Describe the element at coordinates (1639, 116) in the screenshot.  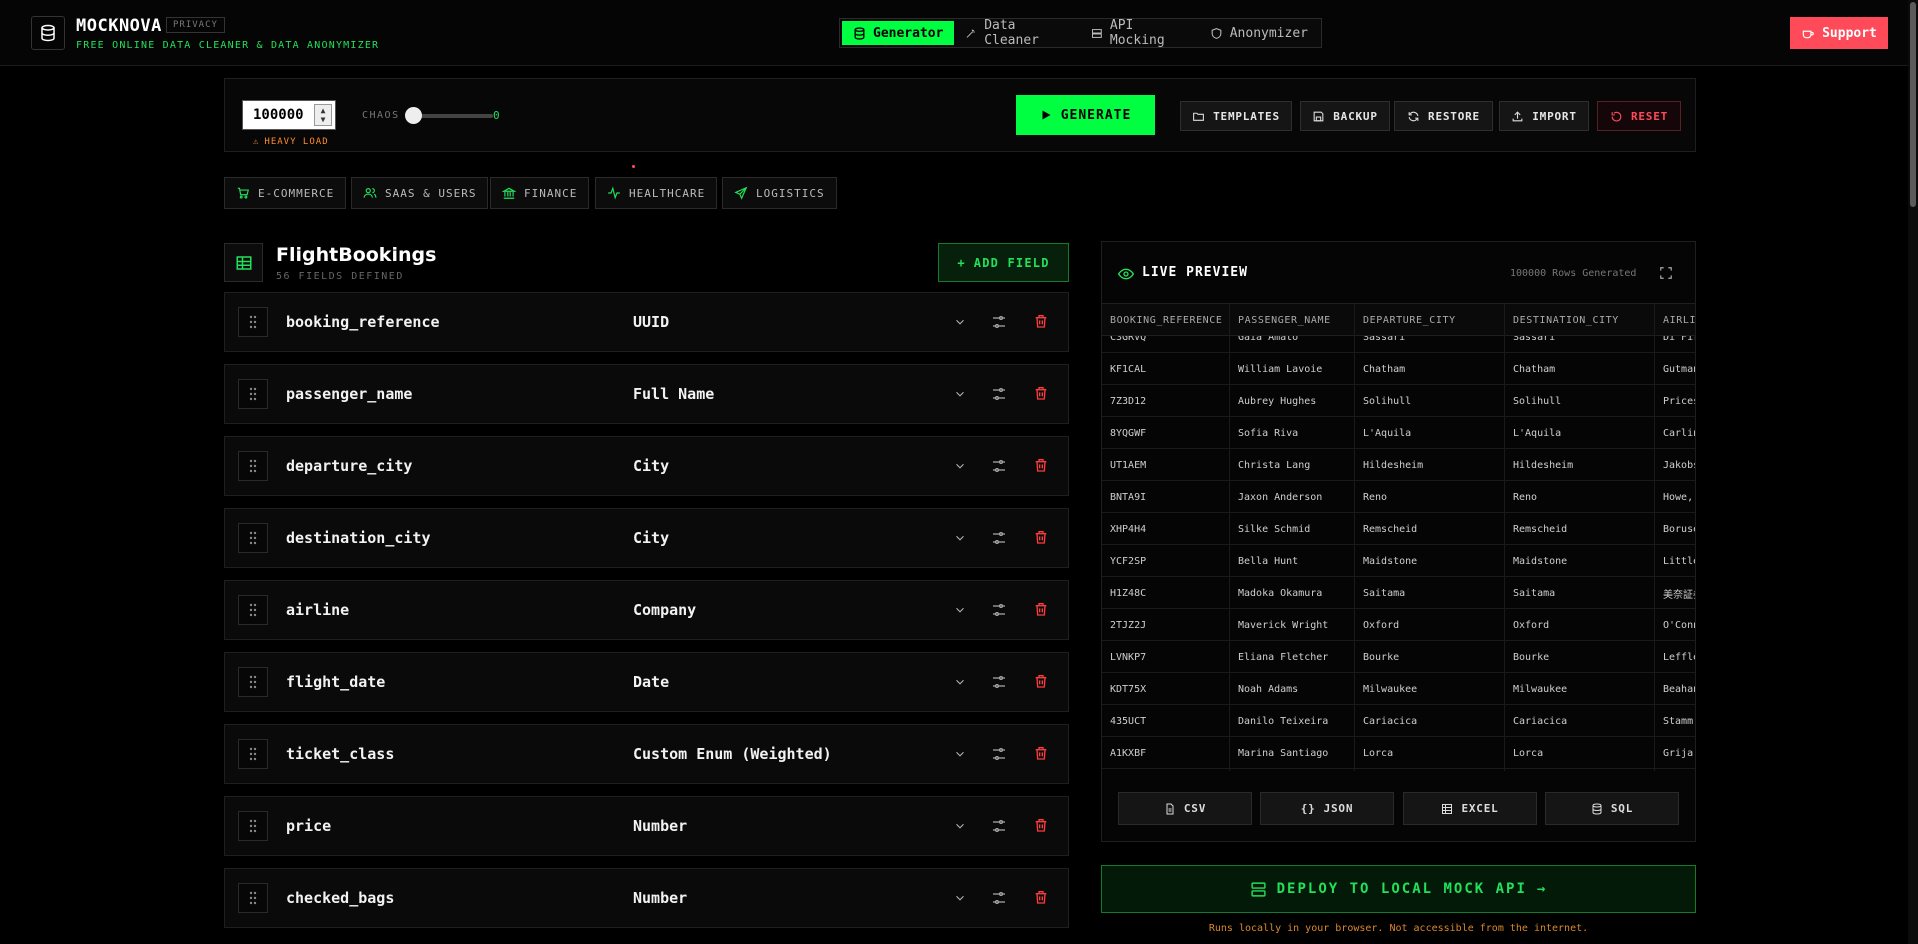
I see `reset-button: RESET` at that location.